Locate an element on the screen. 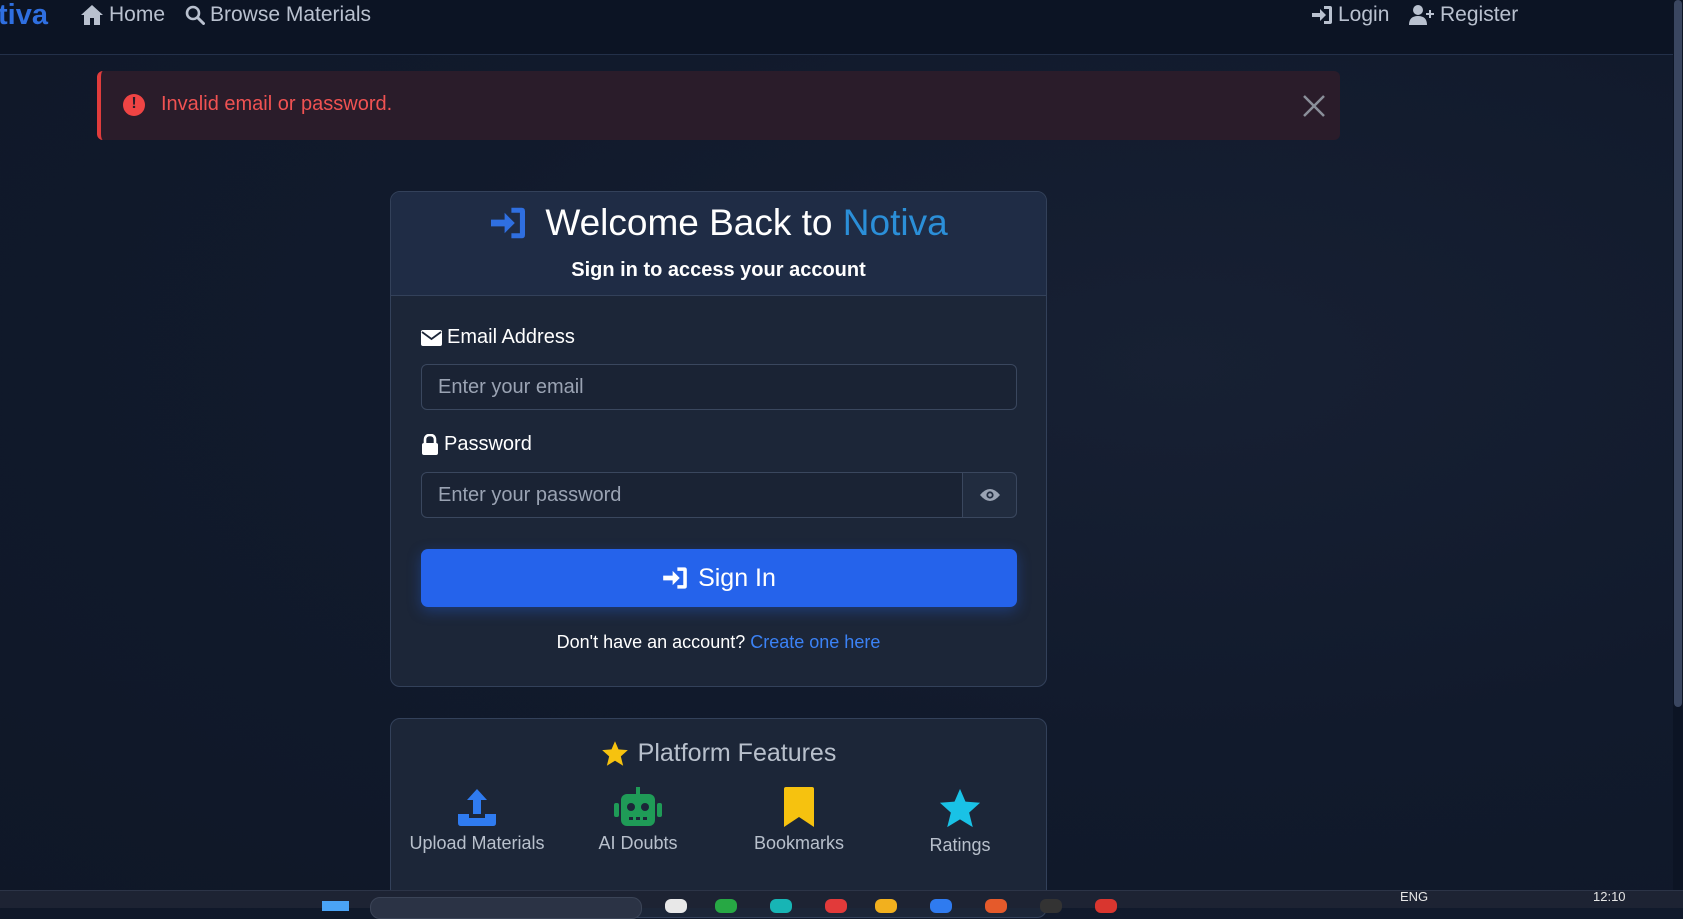  robot-icon is located at coordinates (638, 806).